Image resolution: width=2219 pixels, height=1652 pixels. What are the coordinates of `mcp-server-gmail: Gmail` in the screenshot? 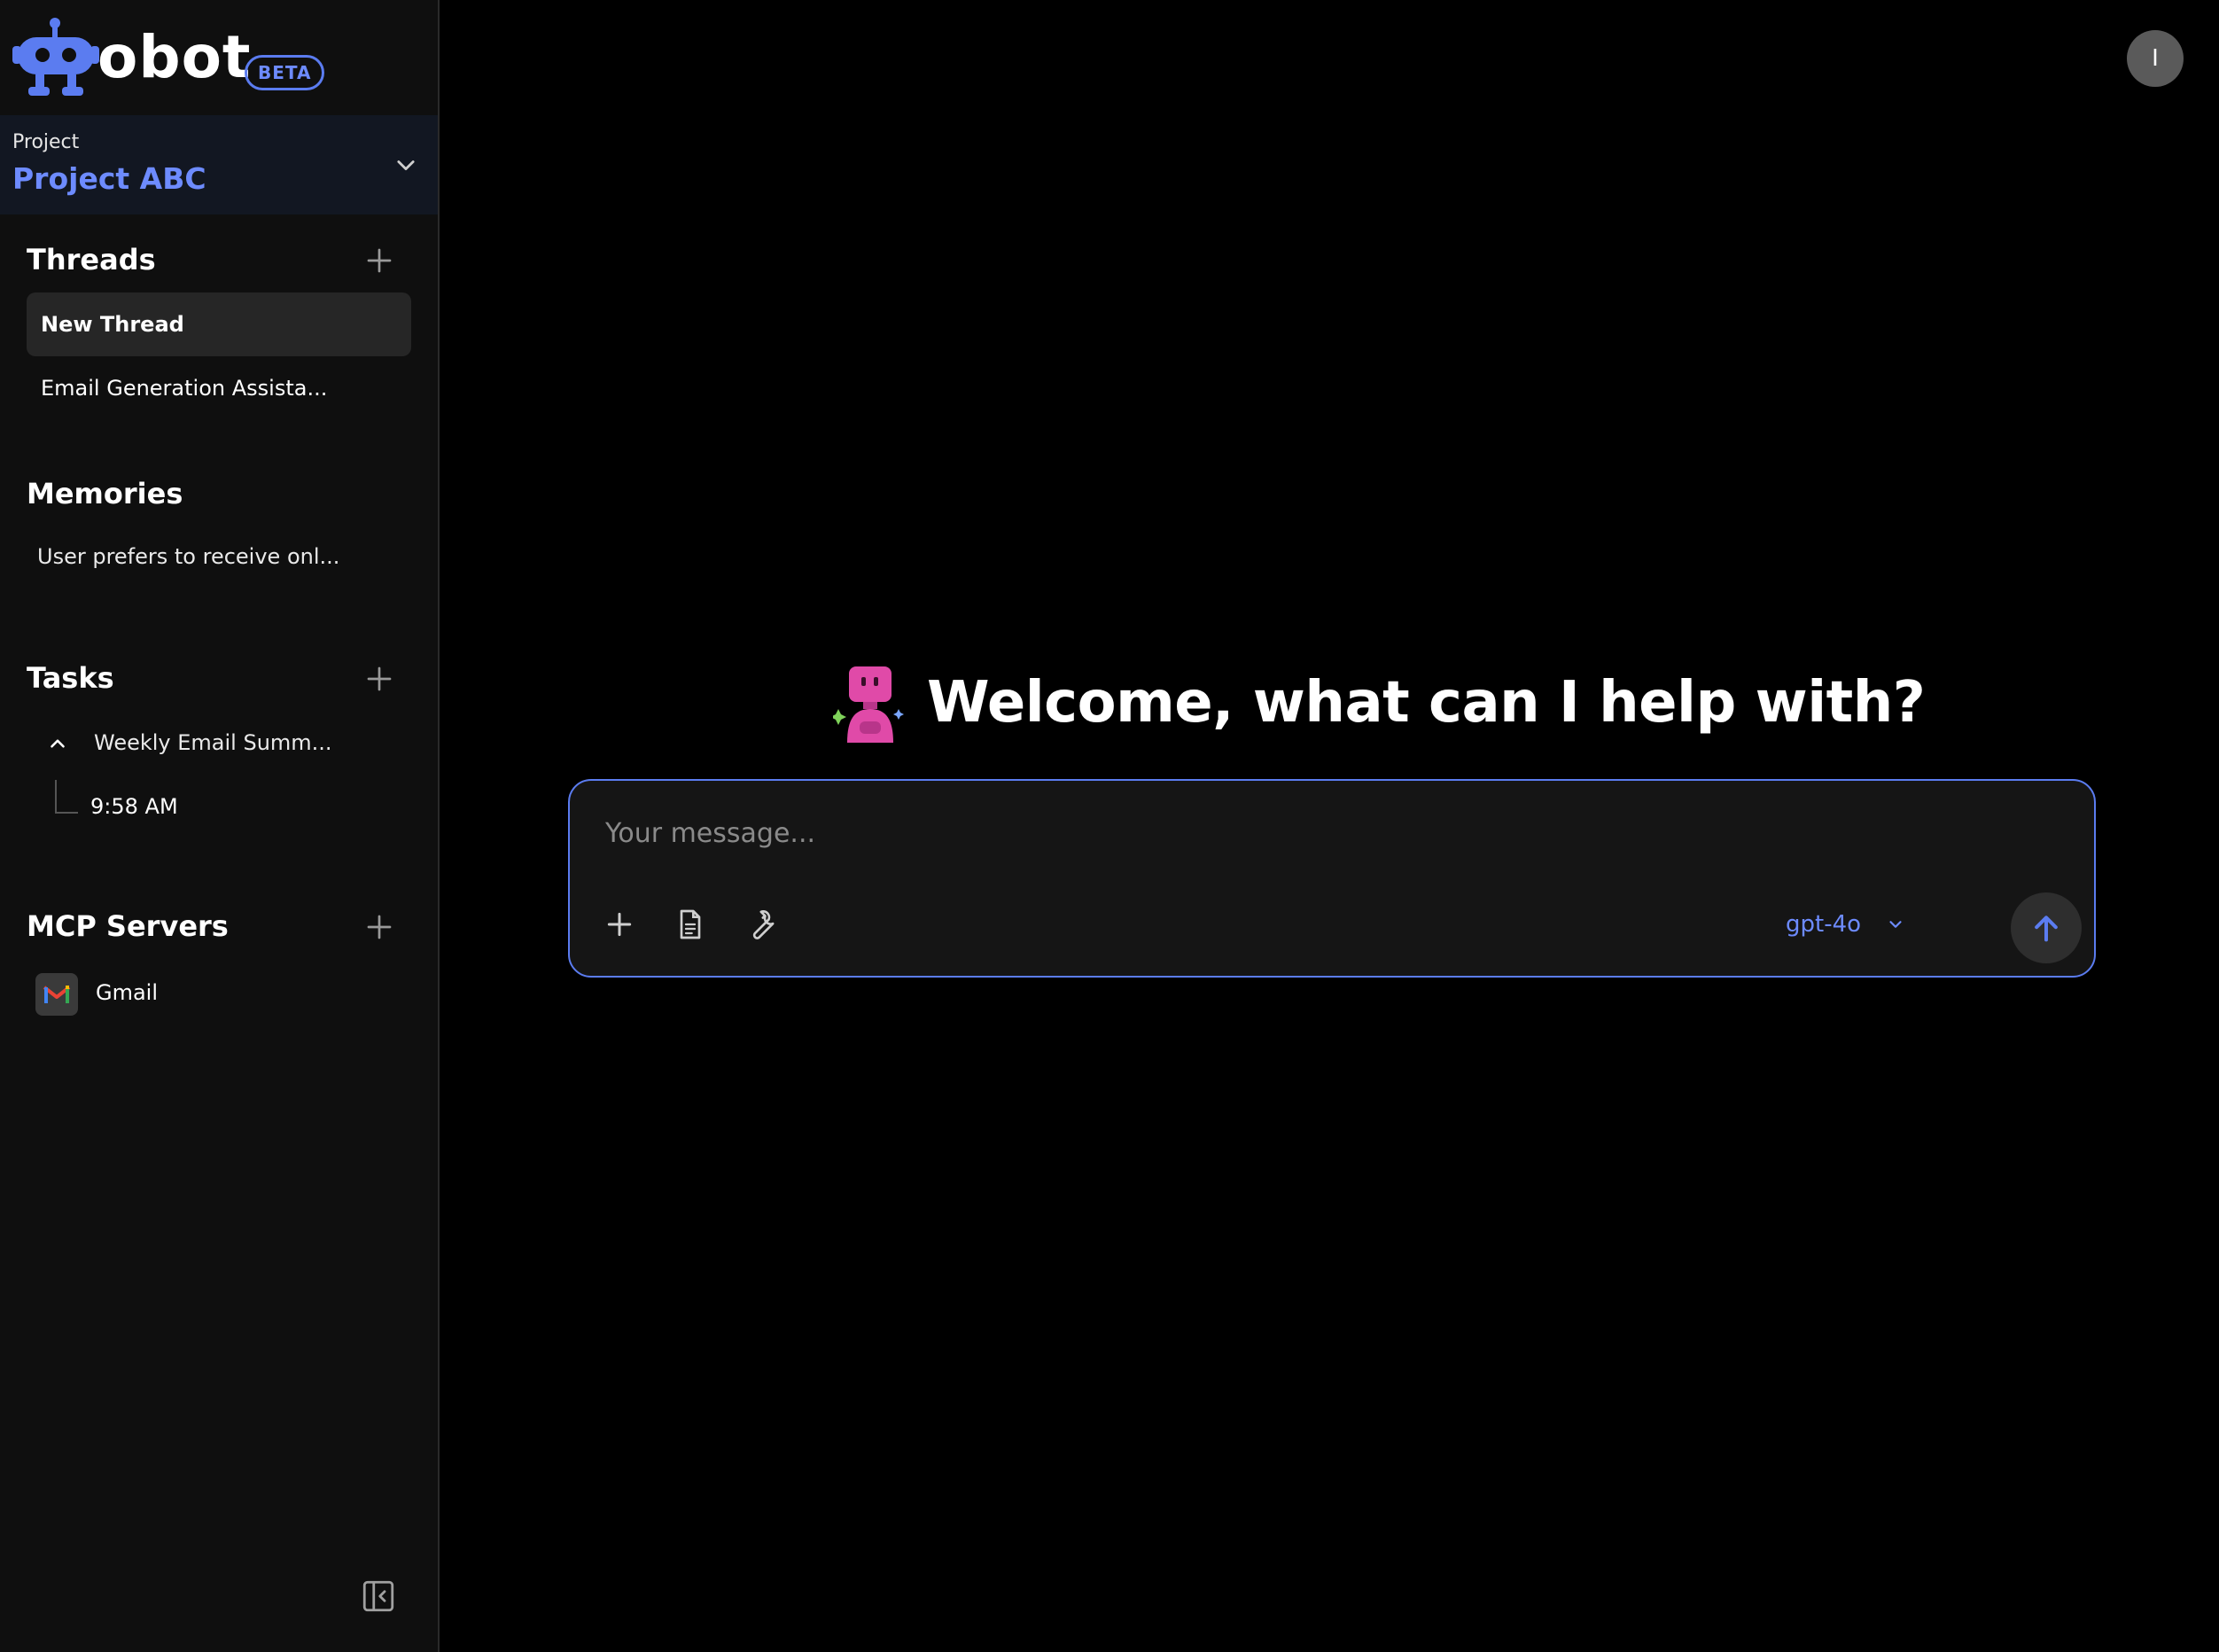 It's located at (127, 992).